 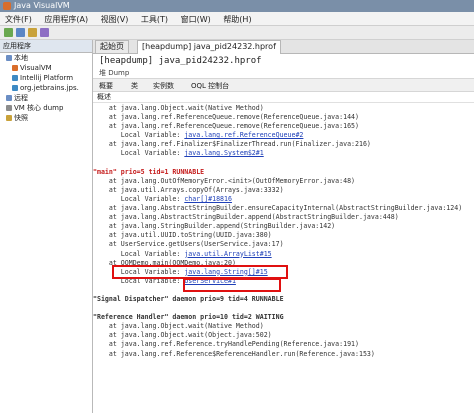 I want to click on tree-item: VisualVM, so click(x=46, y=68).